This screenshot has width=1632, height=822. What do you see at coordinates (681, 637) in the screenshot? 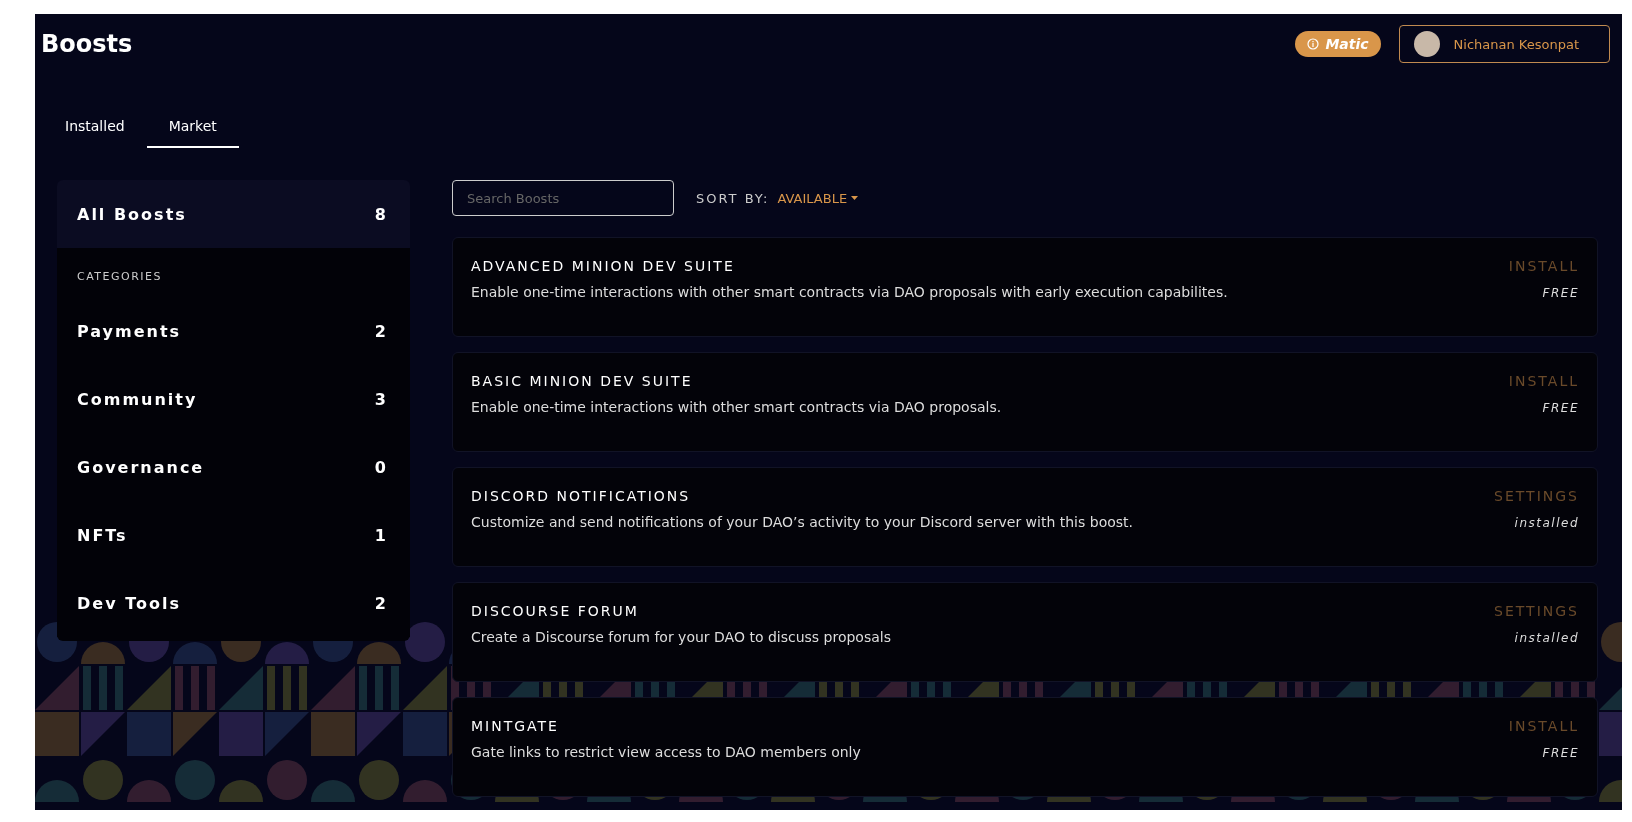
I see `boost-description: Create a Discourse forum for your DAO to discuss proposals` at bounding box center [681, 637].